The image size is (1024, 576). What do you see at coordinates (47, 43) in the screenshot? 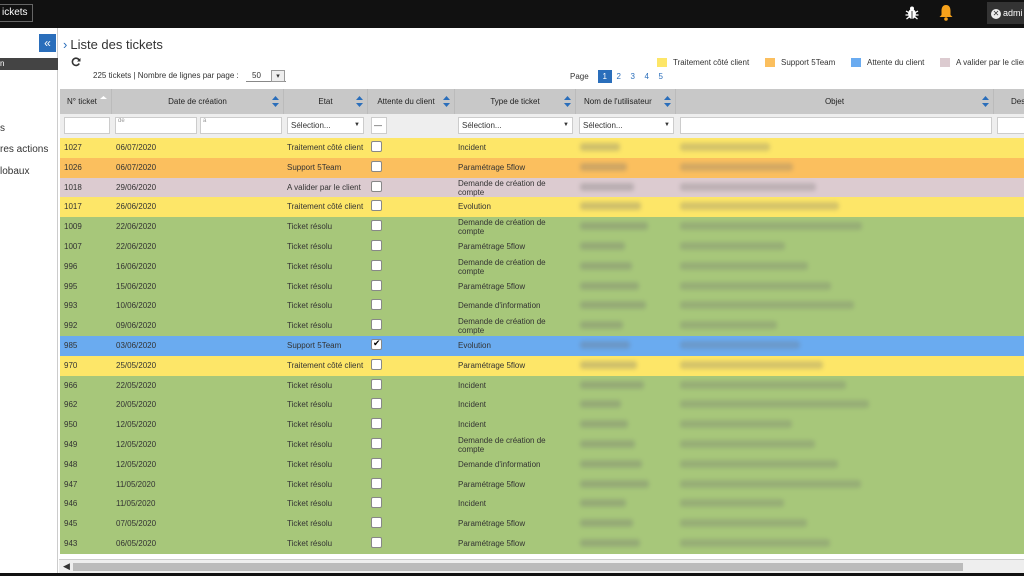
I see `collapse-sidebar-button: «` at bounding box center [47, 43].